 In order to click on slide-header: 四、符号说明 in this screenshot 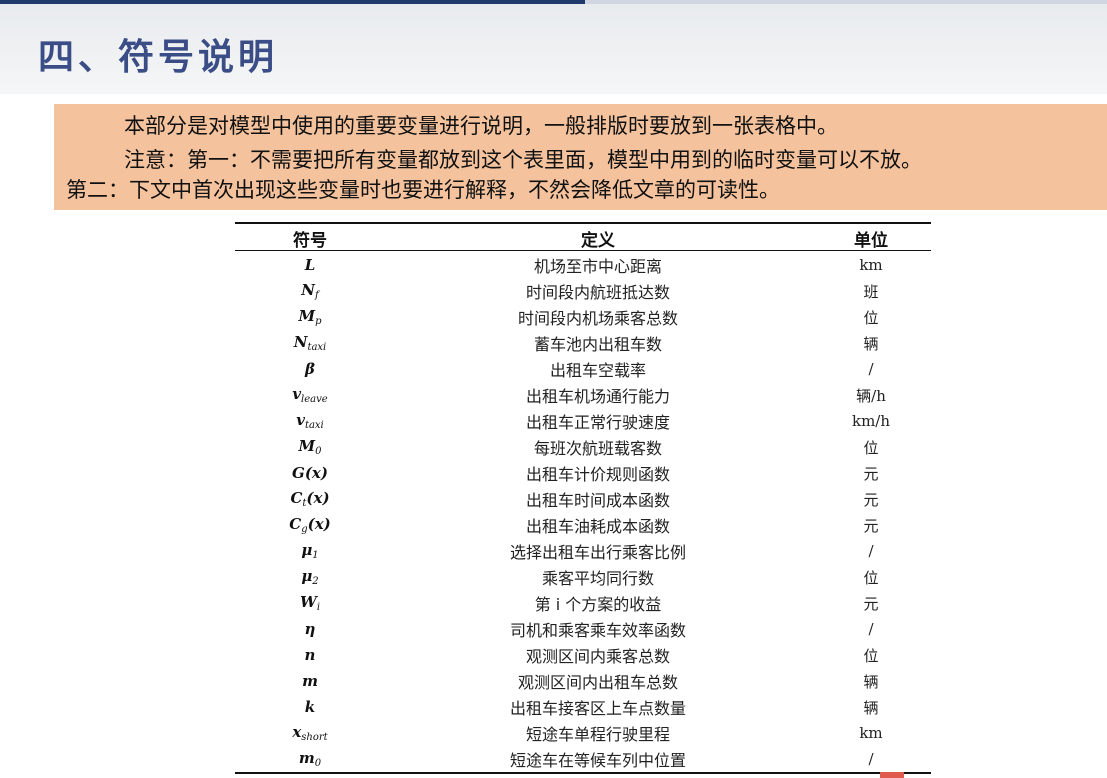, I will do `click(553, 49)`.